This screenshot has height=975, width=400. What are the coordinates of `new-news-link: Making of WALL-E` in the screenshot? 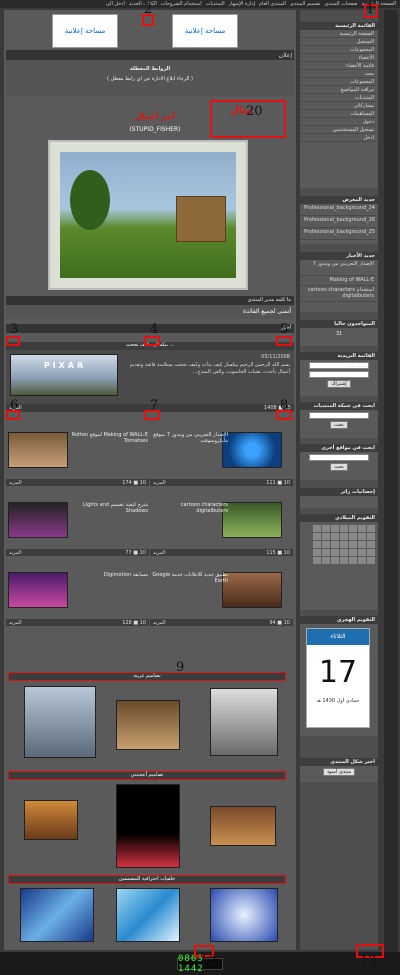 It's located at (339, 281).